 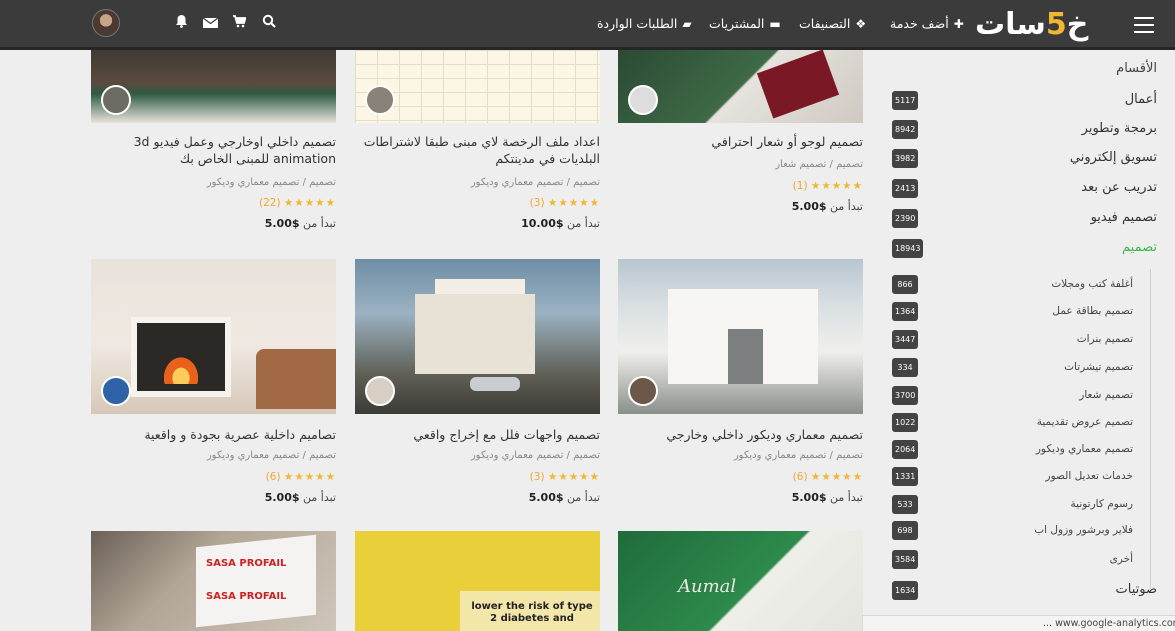 What do you see at coordinates (919, 23) in the screenshot?
I see `add-service-label: أضف خدمة` at bounding box center [919, 23].